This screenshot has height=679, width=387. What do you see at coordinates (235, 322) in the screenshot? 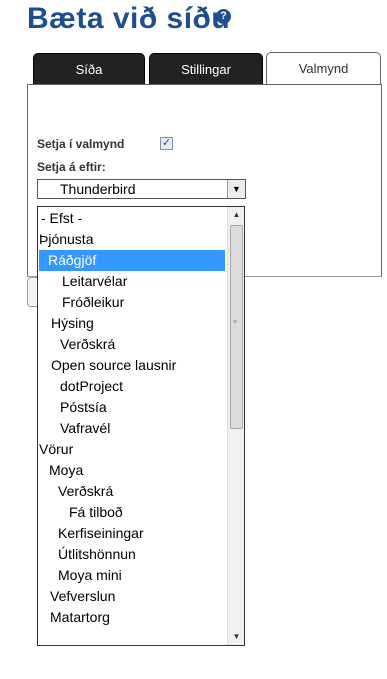
I see `grip-icon: ≡` at bounding box center [235, 322].